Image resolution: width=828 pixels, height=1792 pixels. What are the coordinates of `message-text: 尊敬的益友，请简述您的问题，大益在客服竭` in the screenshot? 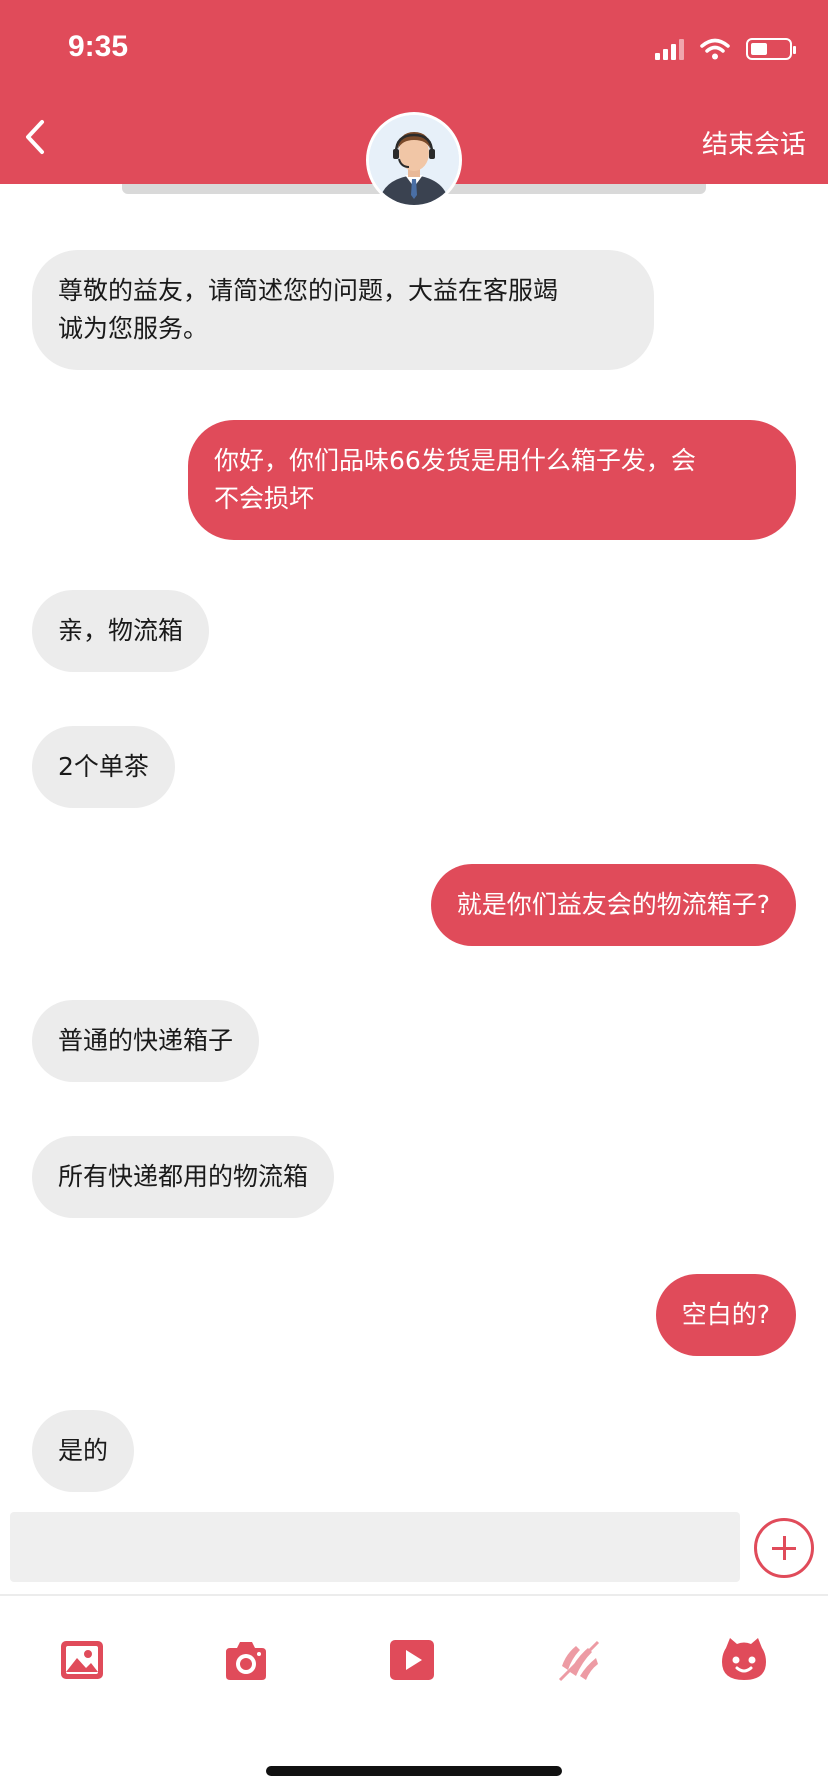 It's located at (308, 290).